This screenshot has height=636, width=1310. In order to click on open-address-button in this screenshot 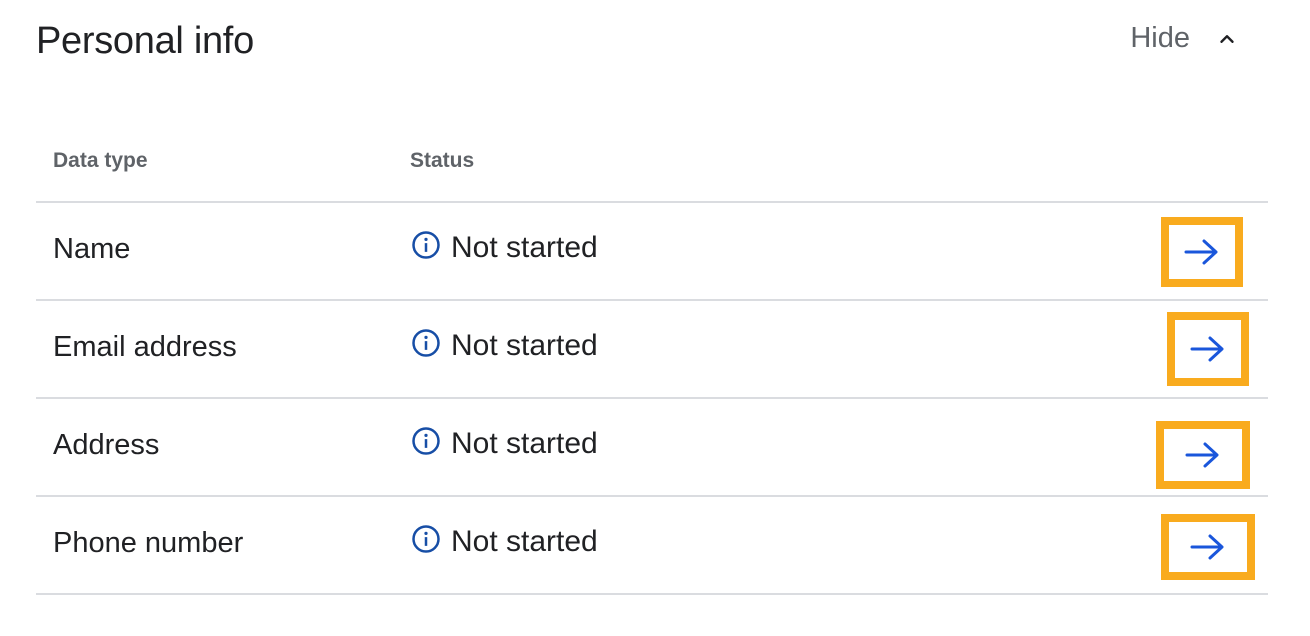, I will do `click(1203, 455)`.